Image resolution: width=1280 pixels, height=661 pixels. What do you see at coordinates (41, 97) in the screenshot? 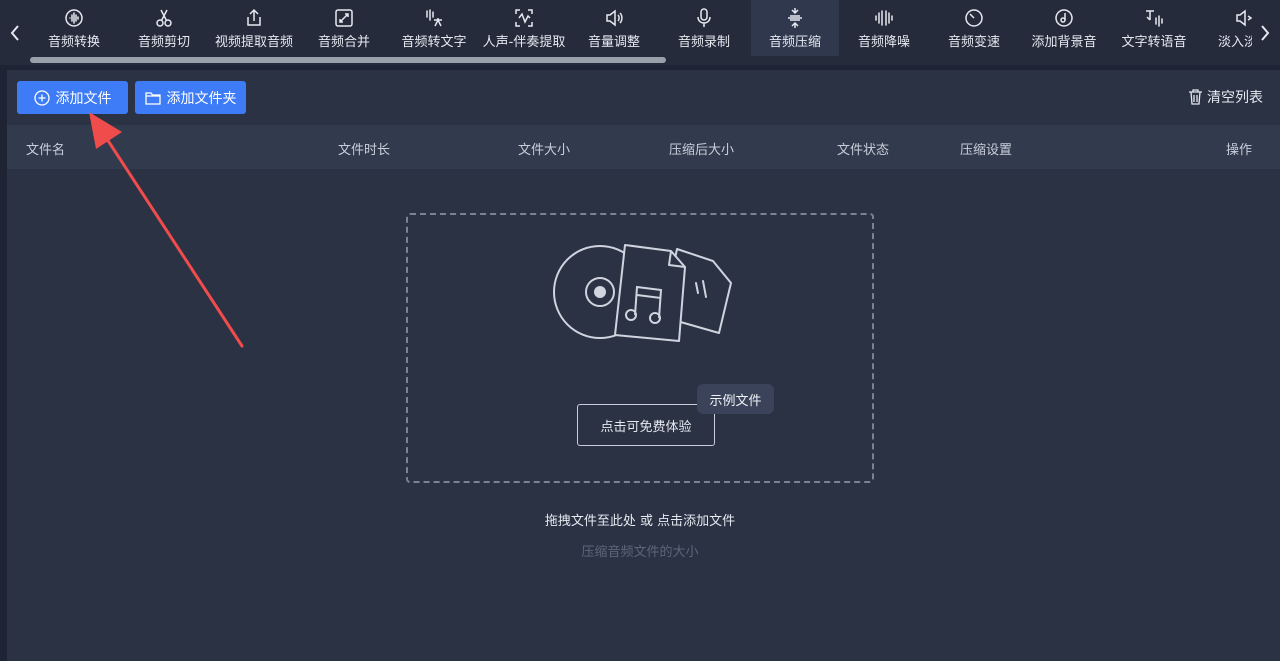
I see `plus-circle-icon` at bounding box center [41, 97].